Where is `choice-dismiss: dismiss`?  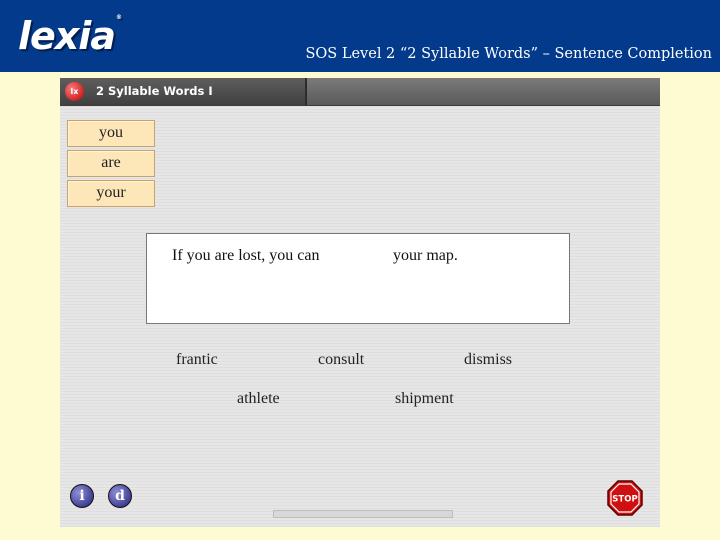
choice-dismiss: dismiss is located at coordinates (488, 360).